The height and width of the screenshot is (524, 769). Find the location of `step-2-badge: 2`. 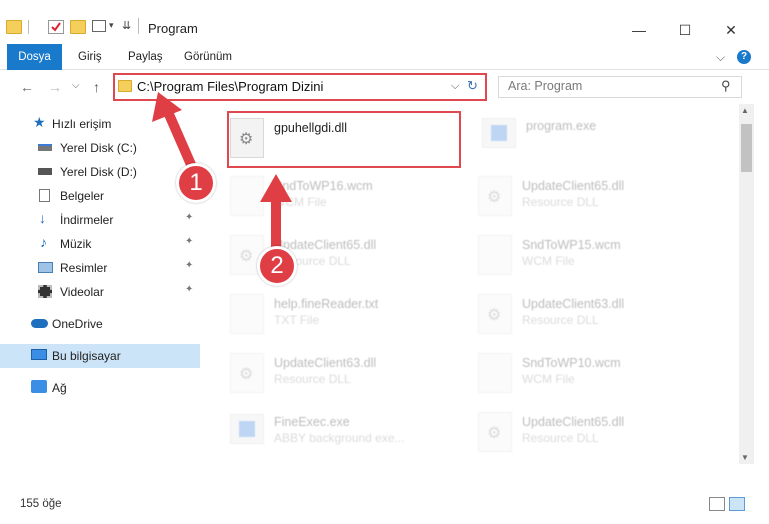

step-2-badge: 2 is located at coordinates (277, 266).